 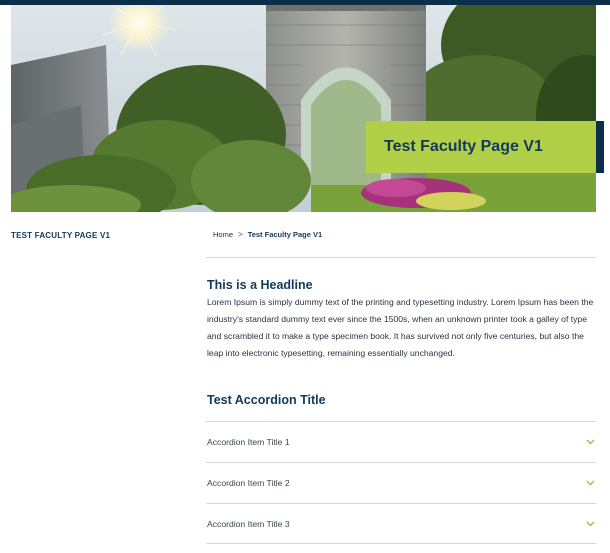 I want to click on hero-title-box: Test Faculty Page V1, so click(x=481, y=147).